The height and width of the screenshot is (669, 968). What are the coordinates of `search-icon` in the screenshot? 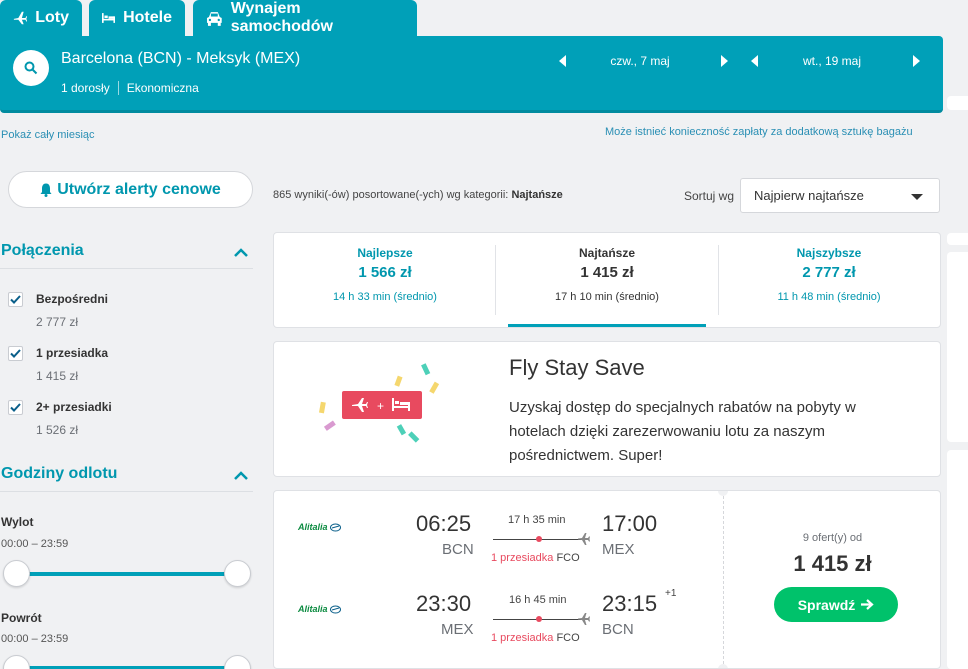 It's located at (31, 68).